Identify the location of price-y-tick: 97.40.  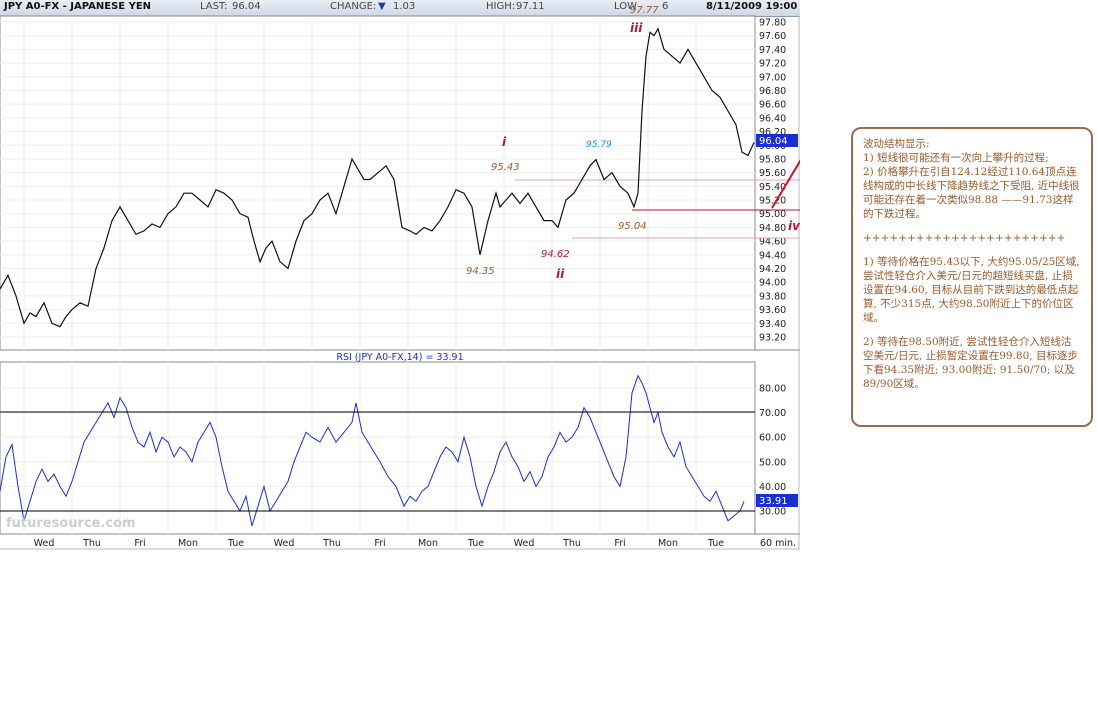
(772, 50).